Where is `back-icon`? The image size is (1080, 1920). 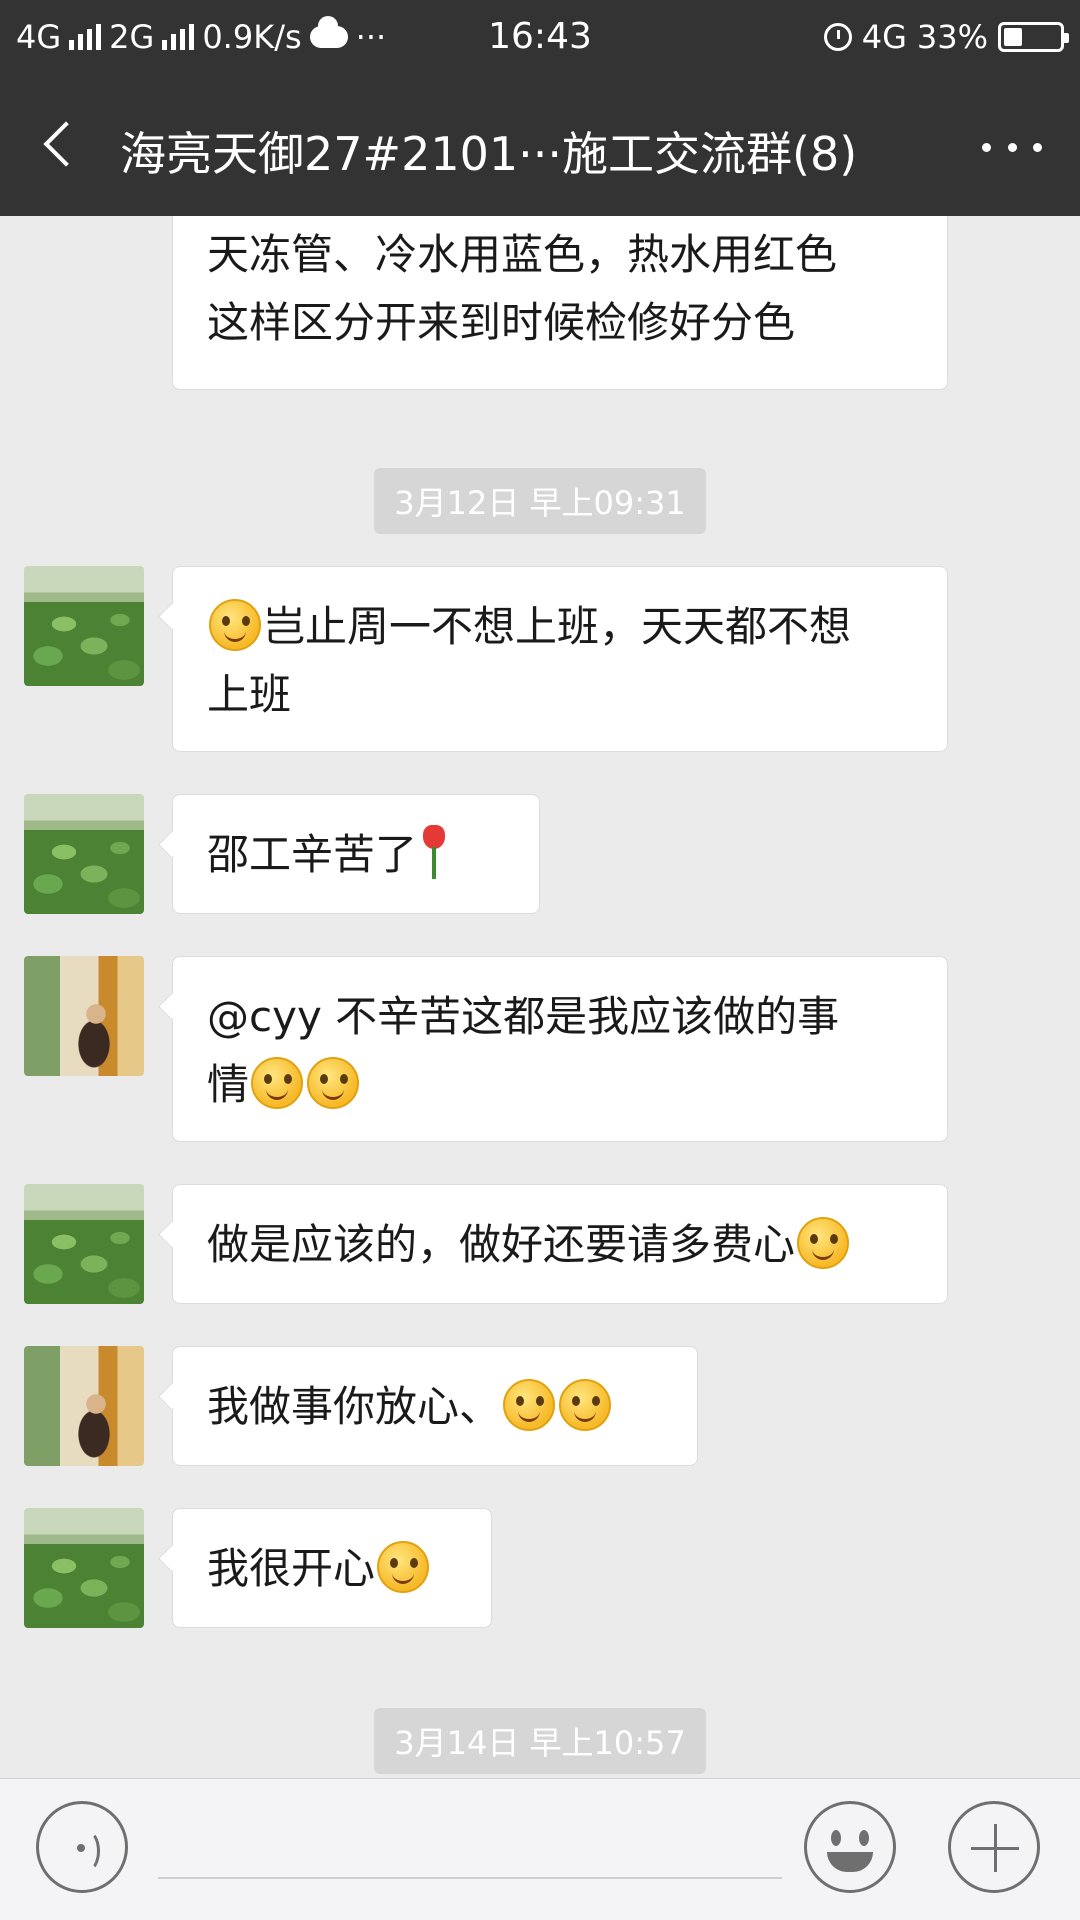 back-icon is located at coordinates (63, 145).